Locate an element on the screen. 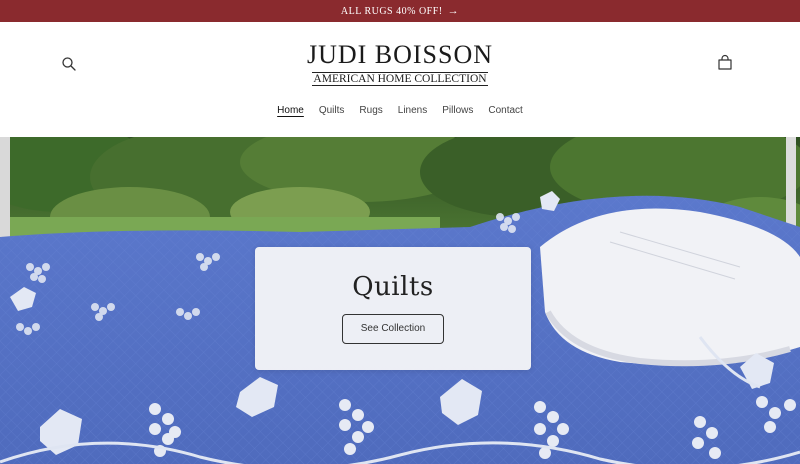  announcement-bar: ALL RUGS 40% OFF! → is located at coordinates (400, 11).